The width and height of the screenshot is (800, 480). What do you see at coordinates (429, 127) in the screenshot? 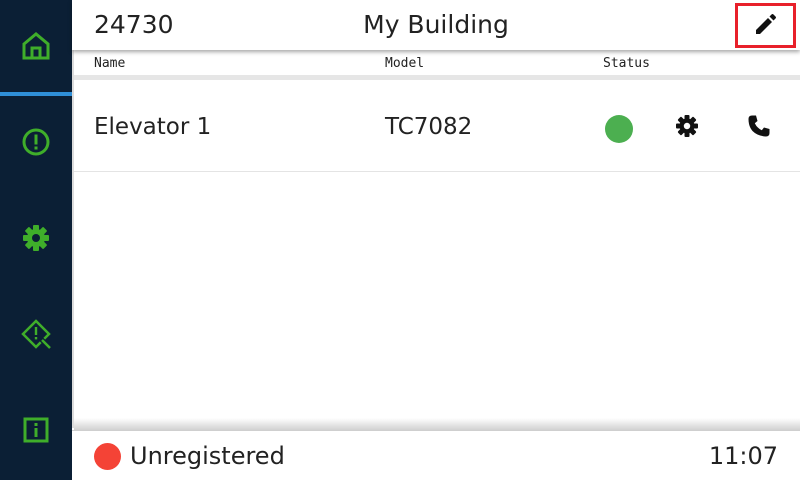
I see `elevator-model: TC7082` at bounding box center [429, 127].